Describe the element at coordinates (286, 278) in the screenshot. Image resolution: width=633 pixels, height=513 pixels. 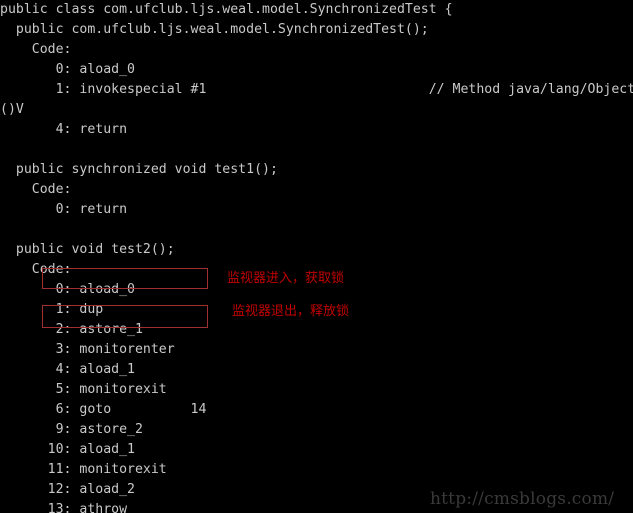
I see `annotation-monitorenter: 监视器进入，获取锁` at that location.